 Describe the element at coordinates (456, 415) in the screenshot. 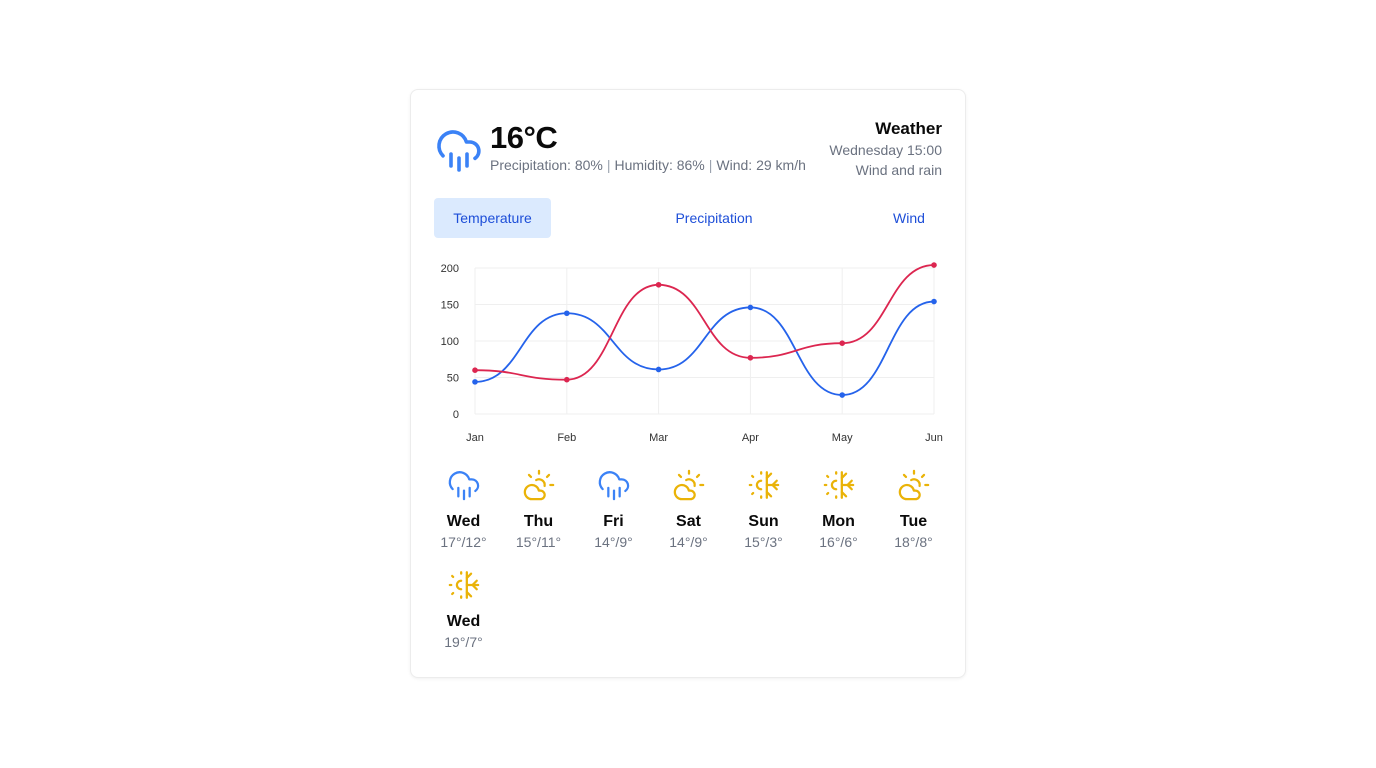

I see `y-tick-label: 0` at that location.